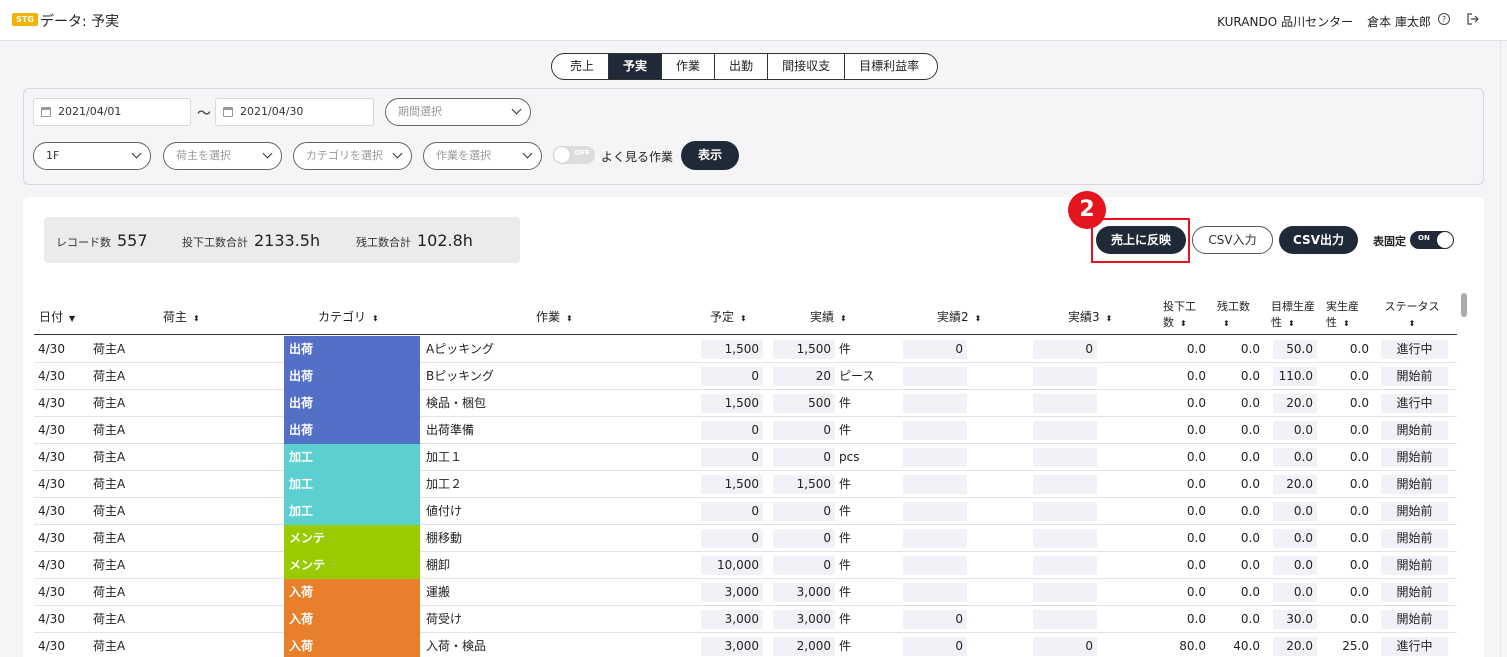  What do you see at coordinates (890, 66) in the screenshot?
I see `tab-5: 目標利益率` at bounding box center [890, 66].